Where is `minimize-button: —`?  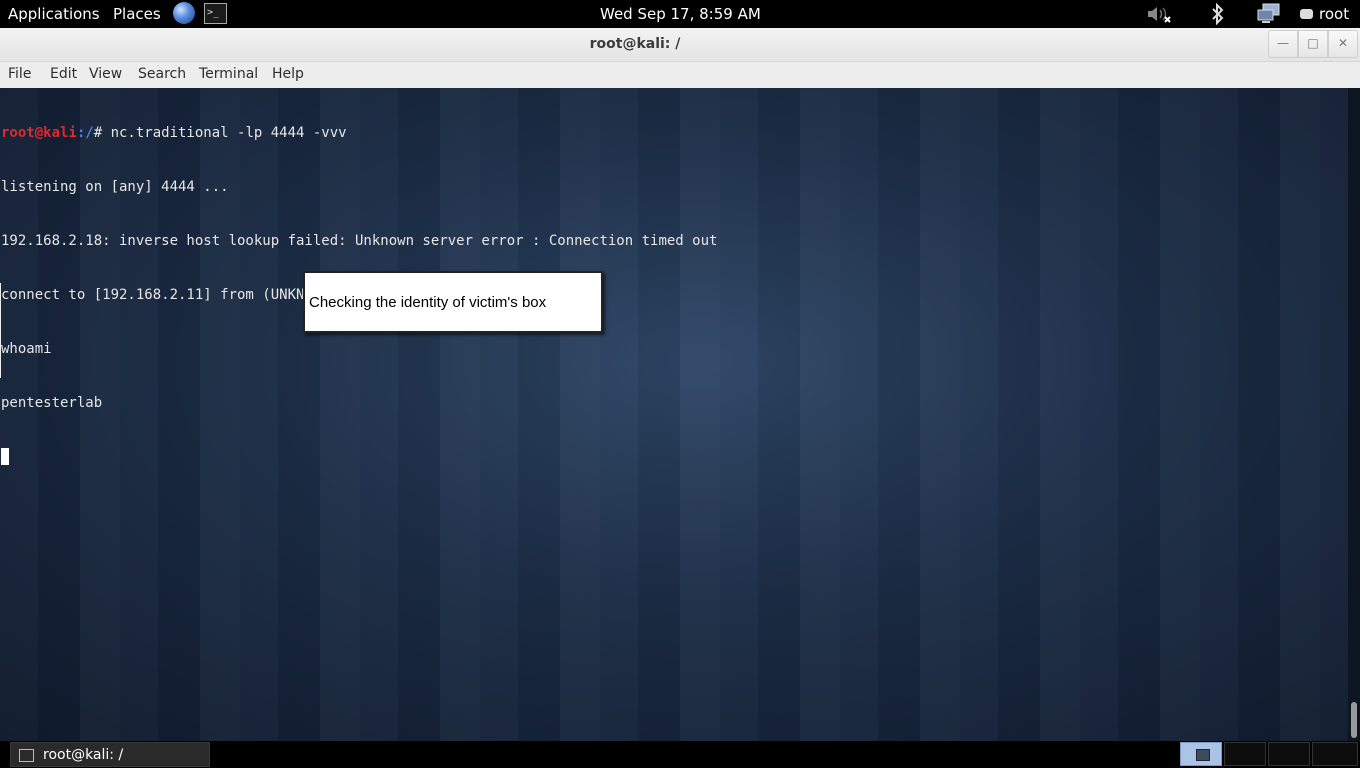 minimize-button: — is located at coordinates (1283, 44).